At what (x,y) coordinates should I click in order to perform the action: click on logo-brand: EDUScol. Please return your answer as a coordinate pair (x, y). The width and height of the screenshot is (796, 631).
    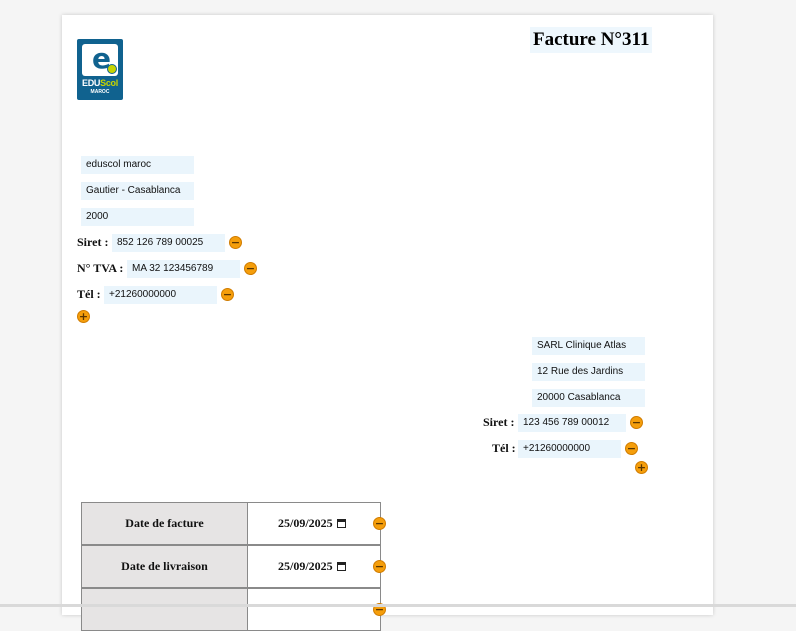
    Looking at the image, I should click on (100, 83).